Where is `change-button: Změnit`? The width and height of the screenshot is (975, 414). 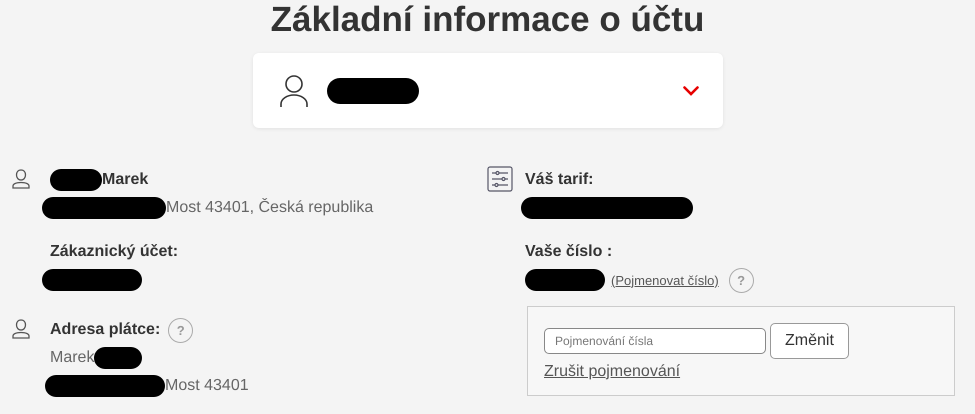
change-button: Změnit is located at coordinates (809, 341).